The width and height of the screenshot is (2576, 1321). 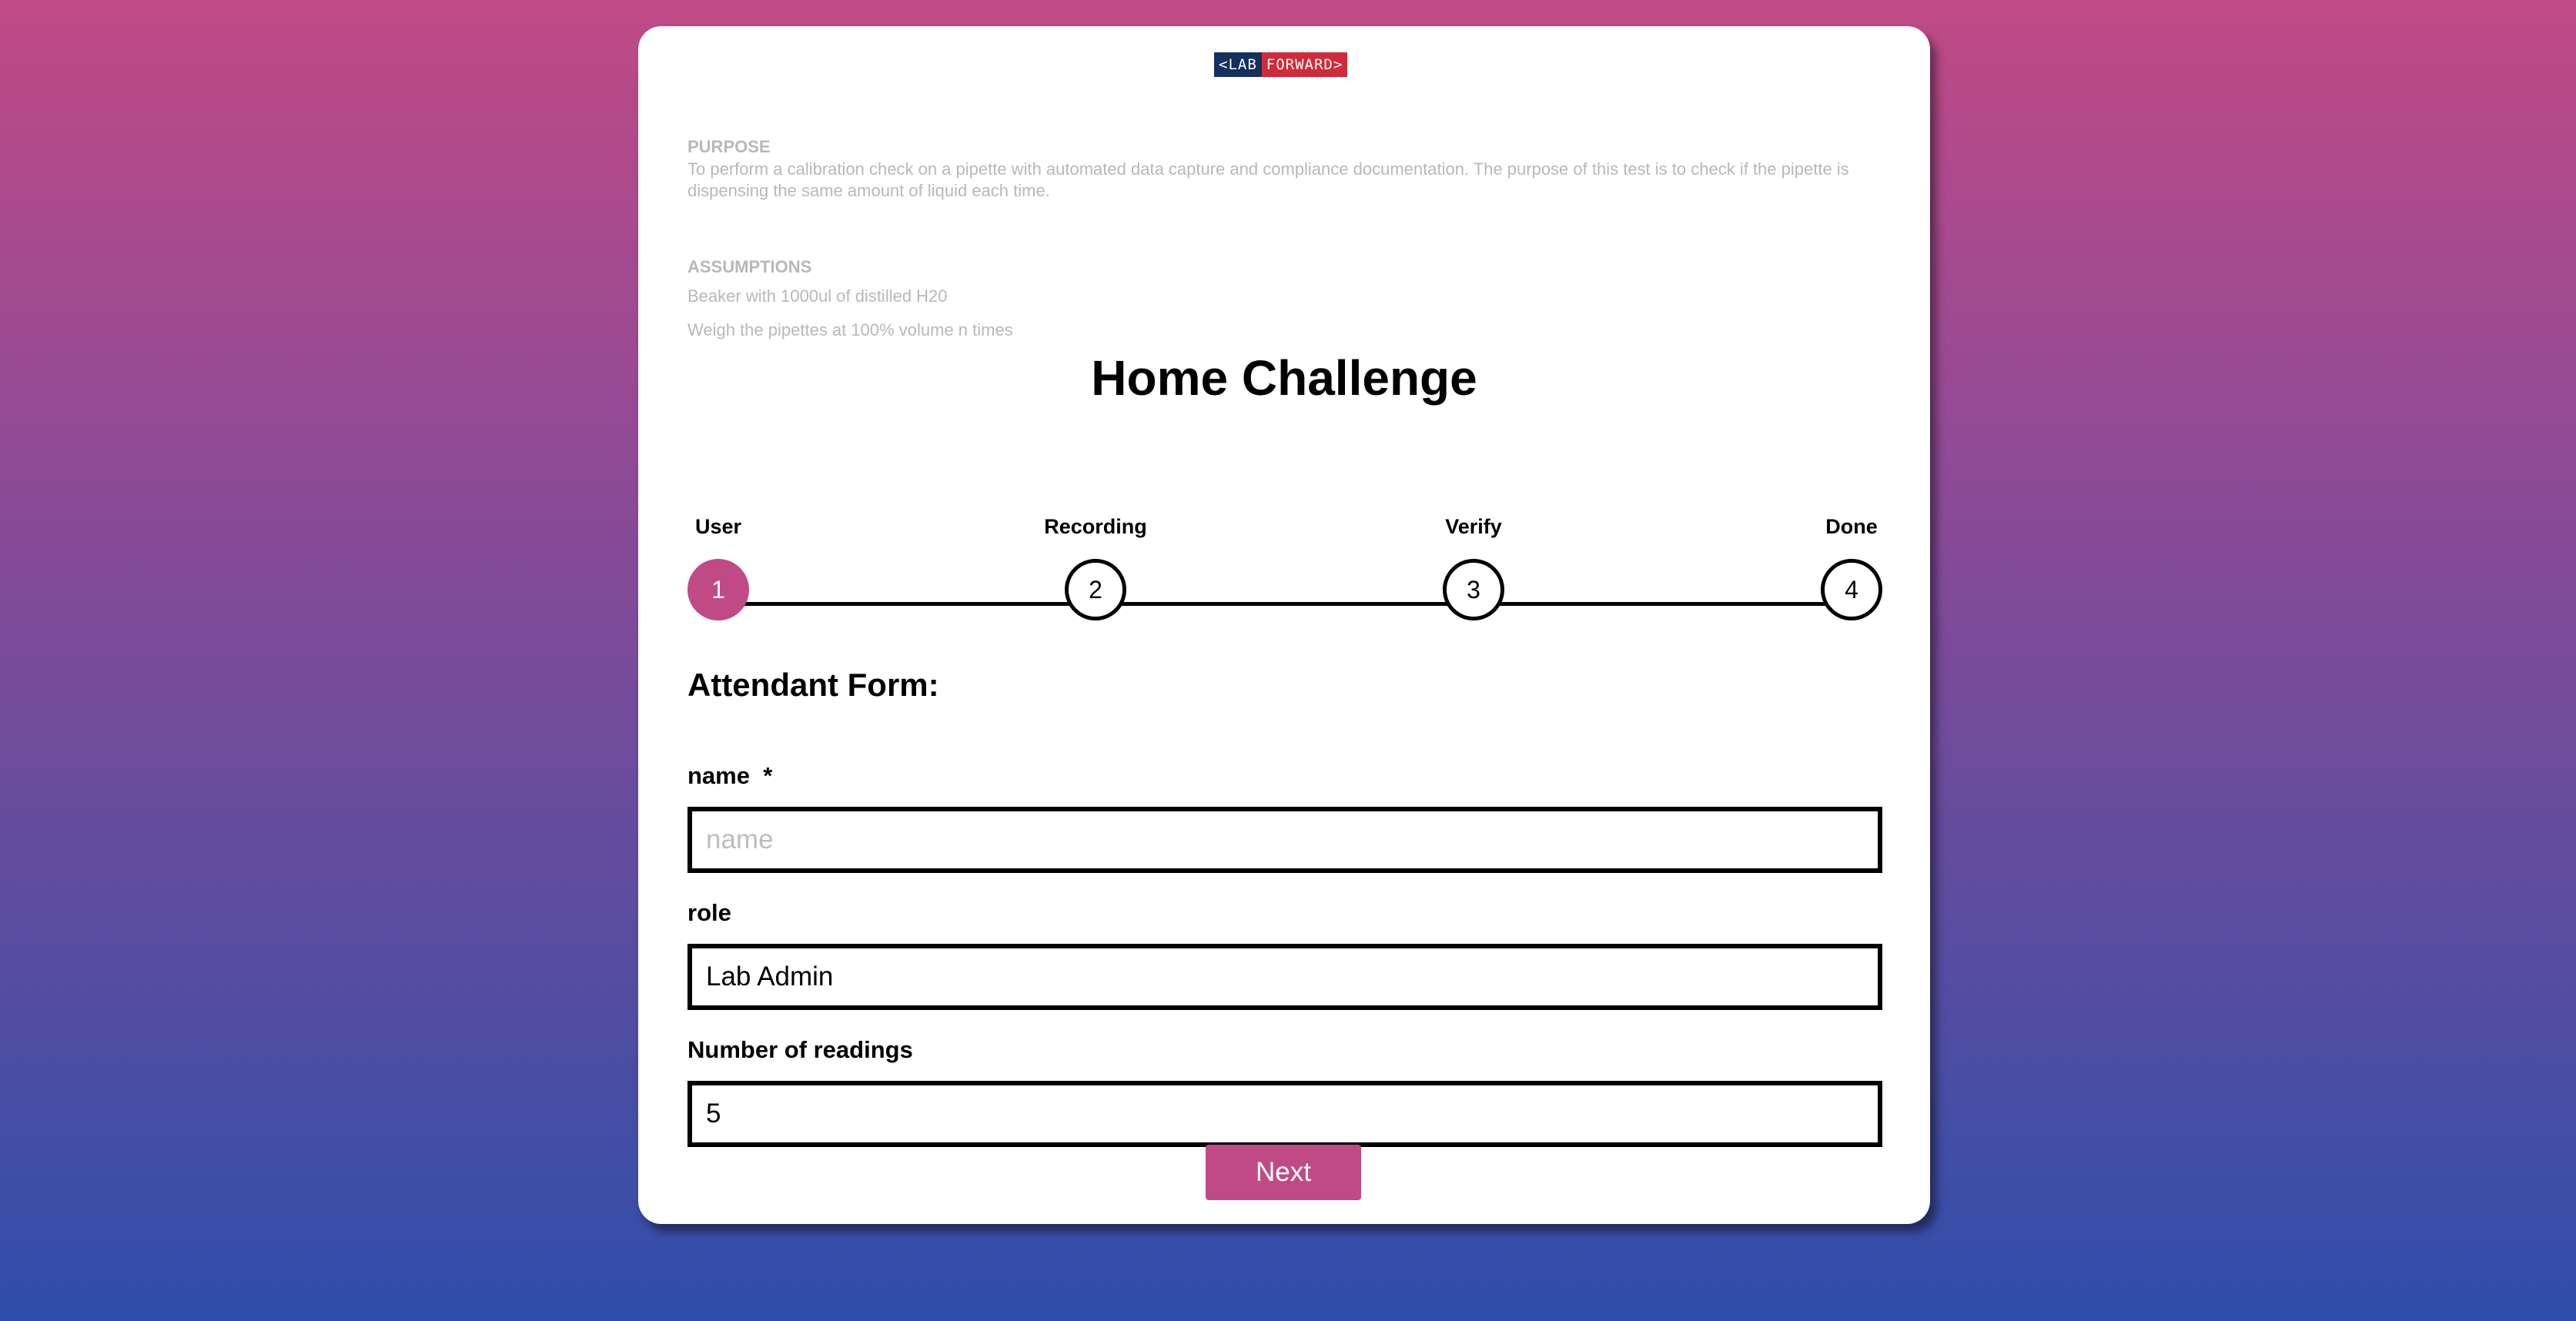 I want to click on step-circle-active: 1, so click(x=718, y=589).